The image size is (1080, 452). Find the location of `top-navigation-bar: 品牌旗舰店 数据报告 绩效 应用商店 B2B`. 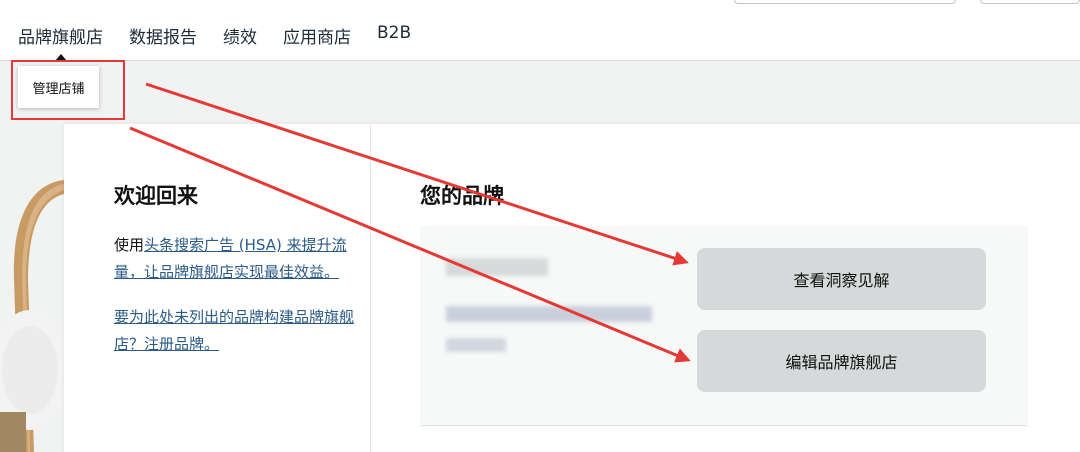

top-navigation-bar: 品牌旗舰店 数据报告 绩效 应用商店 B2B is located at coordinates (540, 30).